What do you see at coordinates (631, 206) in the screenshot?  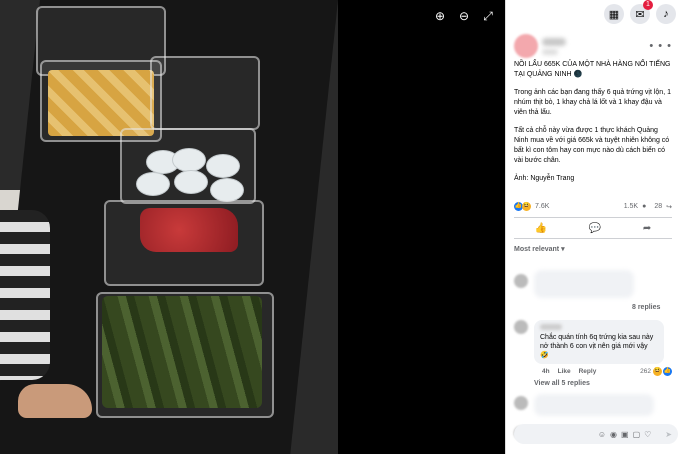 I see `comments-count: 1.5K` at bounding box center [631, 206].